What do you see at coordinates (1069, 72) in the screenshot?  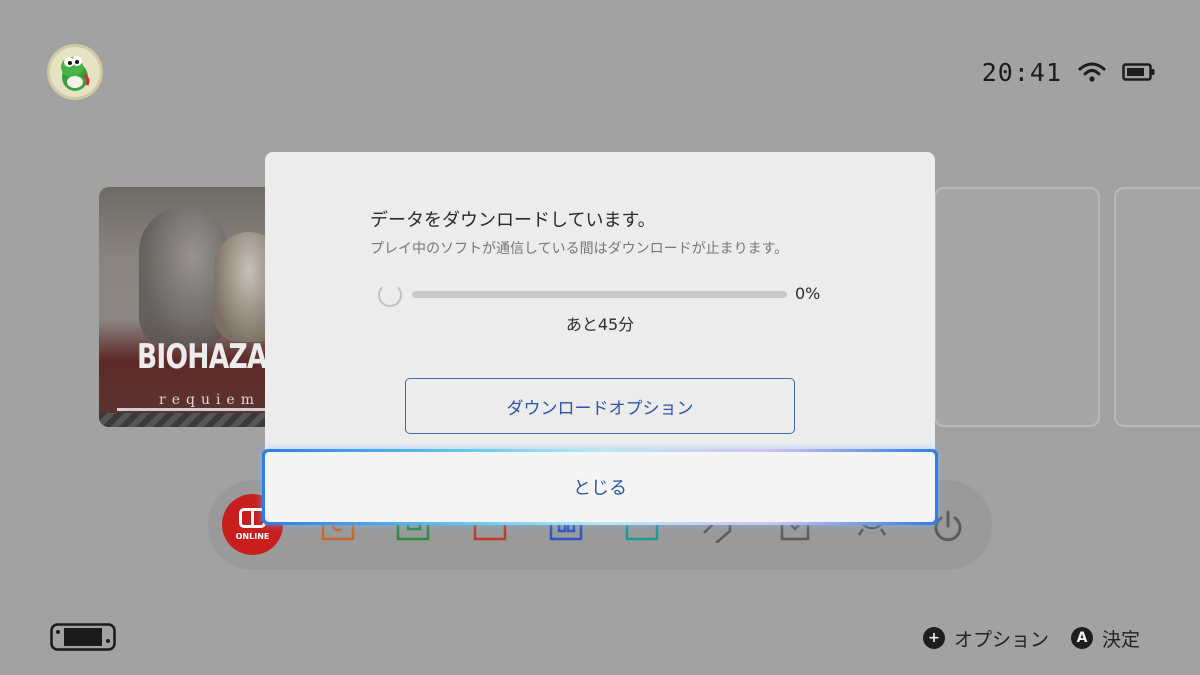 I see `status-bar: 20:41` at bounding box center [1069, 72].